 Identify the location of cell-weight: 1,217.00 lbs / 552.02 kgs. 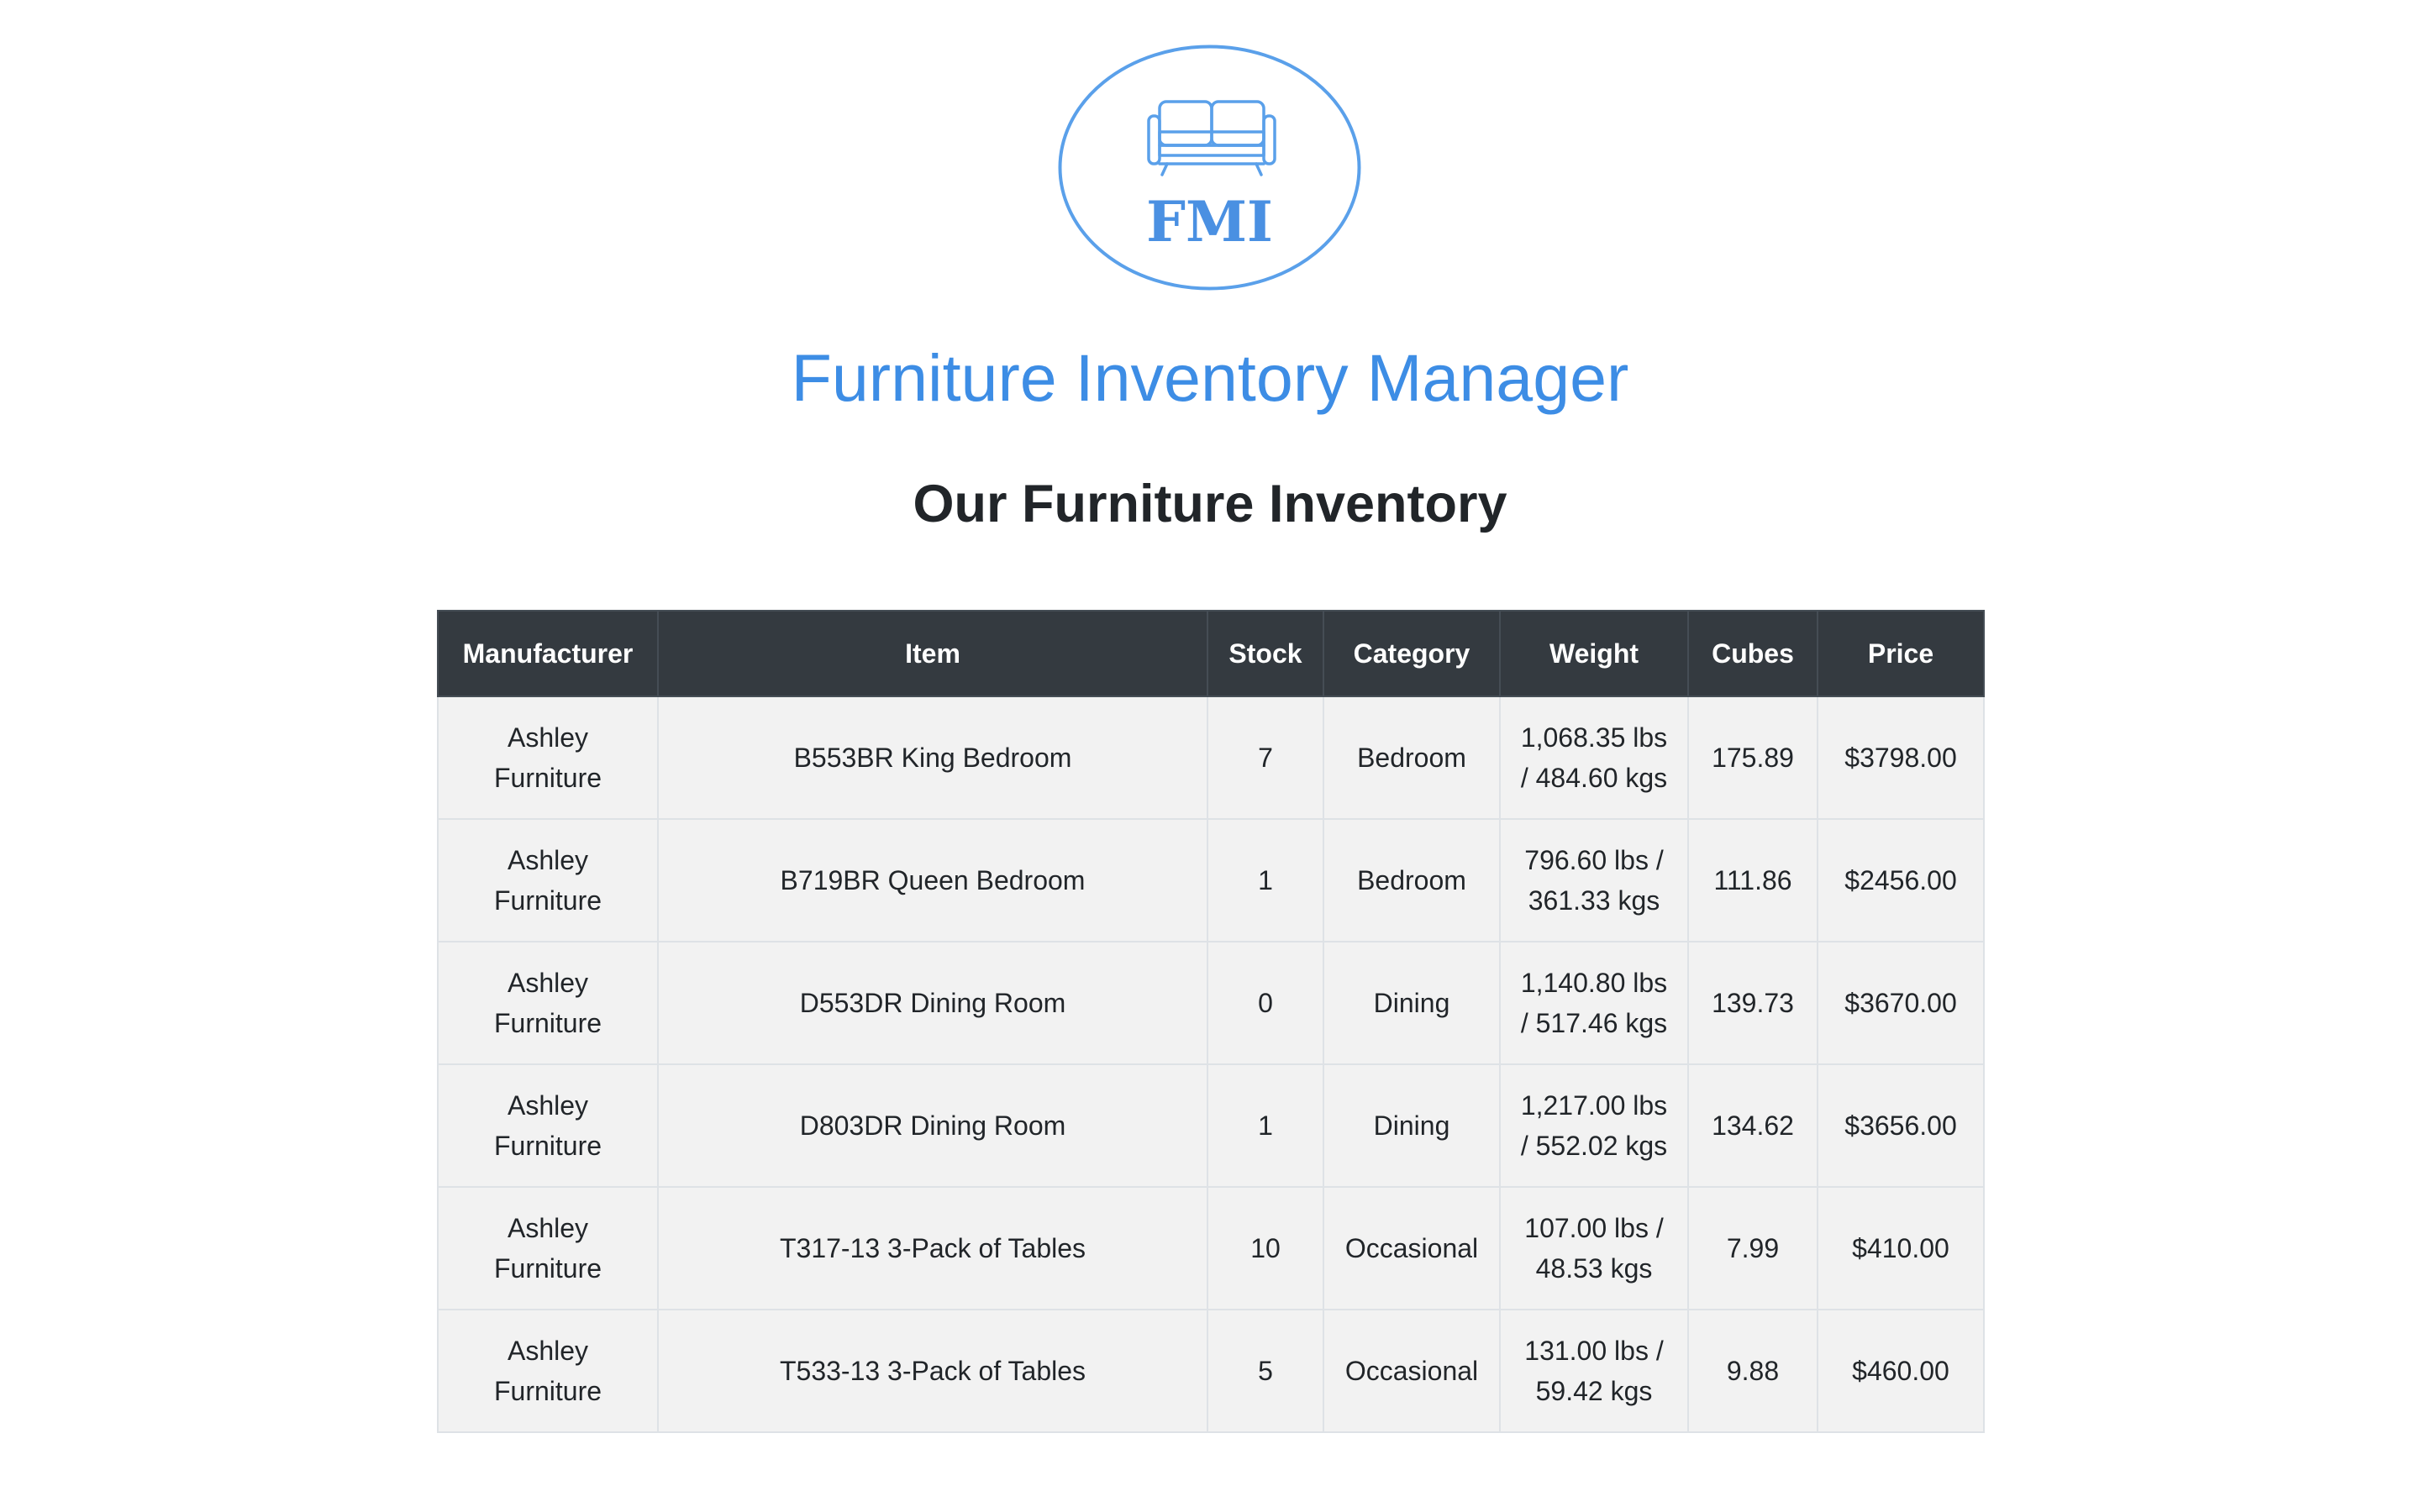
(1594, 1125).